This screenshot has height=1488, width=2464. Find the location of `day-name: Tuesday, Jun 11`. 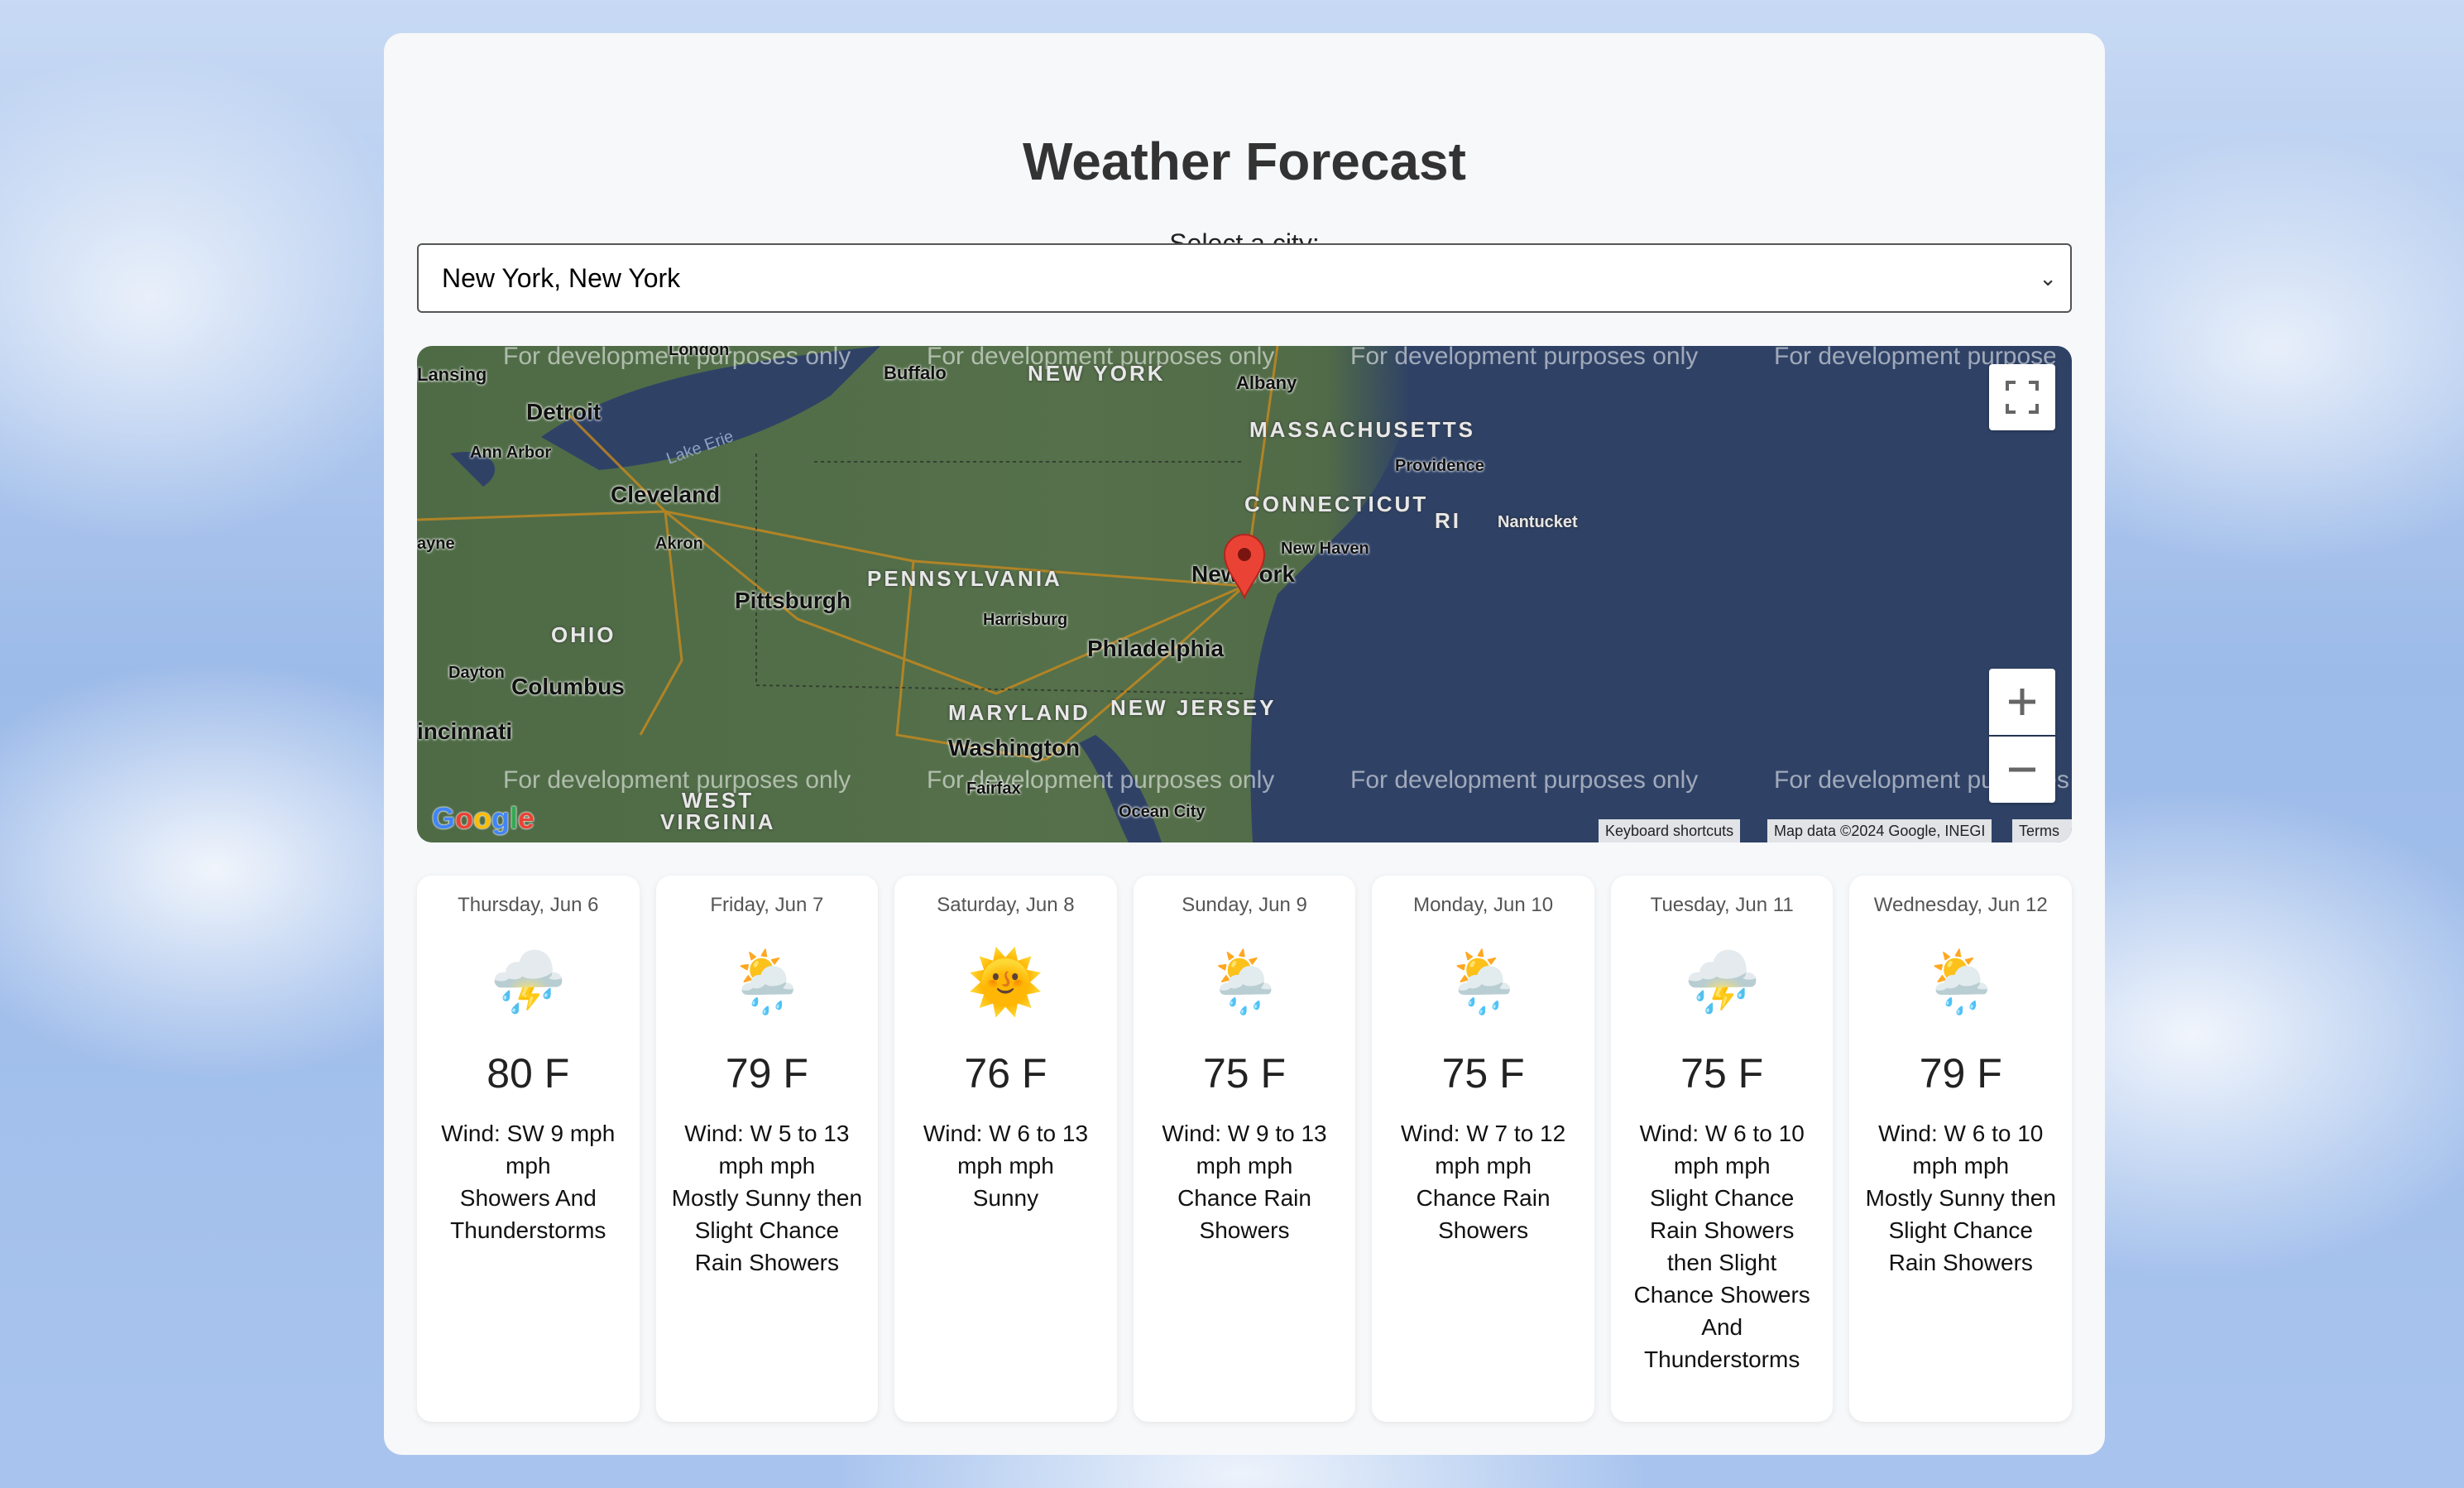

day-name: Tuesday, Jun 11 is located at coordinates (1722, 905).